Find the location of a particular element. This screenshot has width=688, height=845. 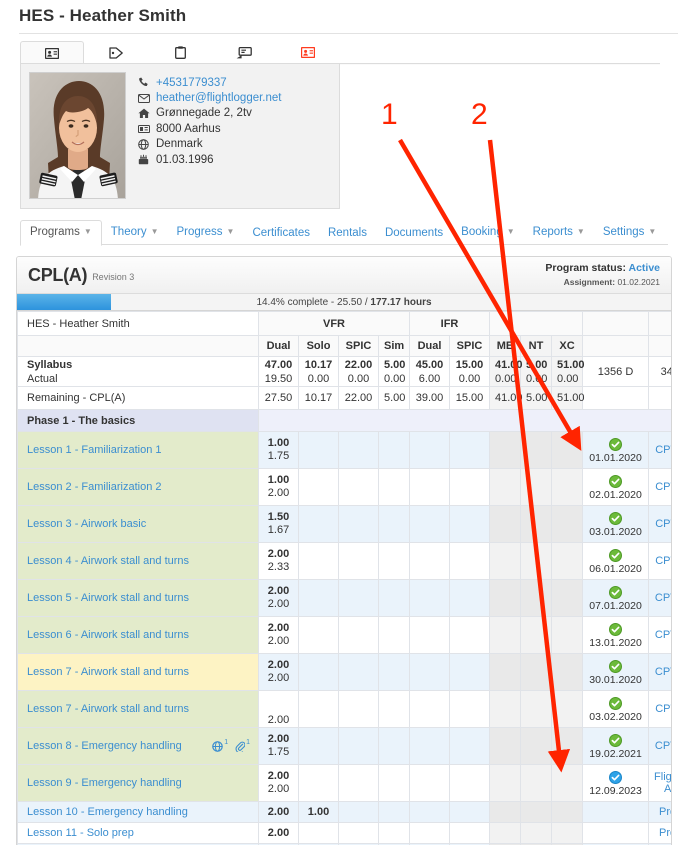

lesson-link: Lesson 2 - Familiarization 2 is located at coordinates (140, 487).